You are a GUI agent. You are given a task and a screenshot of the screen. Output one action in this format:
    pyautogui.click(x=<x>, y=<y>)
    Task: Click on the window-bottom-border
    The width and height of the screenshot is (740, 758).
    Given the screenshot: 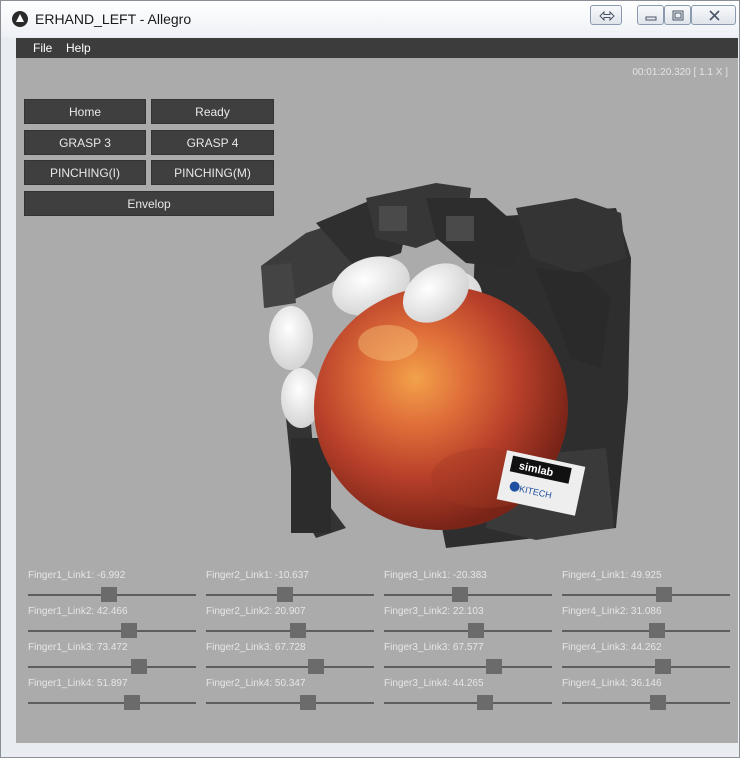 What is the action you would take?
    pyautogui.click(x=377, y=750)
    